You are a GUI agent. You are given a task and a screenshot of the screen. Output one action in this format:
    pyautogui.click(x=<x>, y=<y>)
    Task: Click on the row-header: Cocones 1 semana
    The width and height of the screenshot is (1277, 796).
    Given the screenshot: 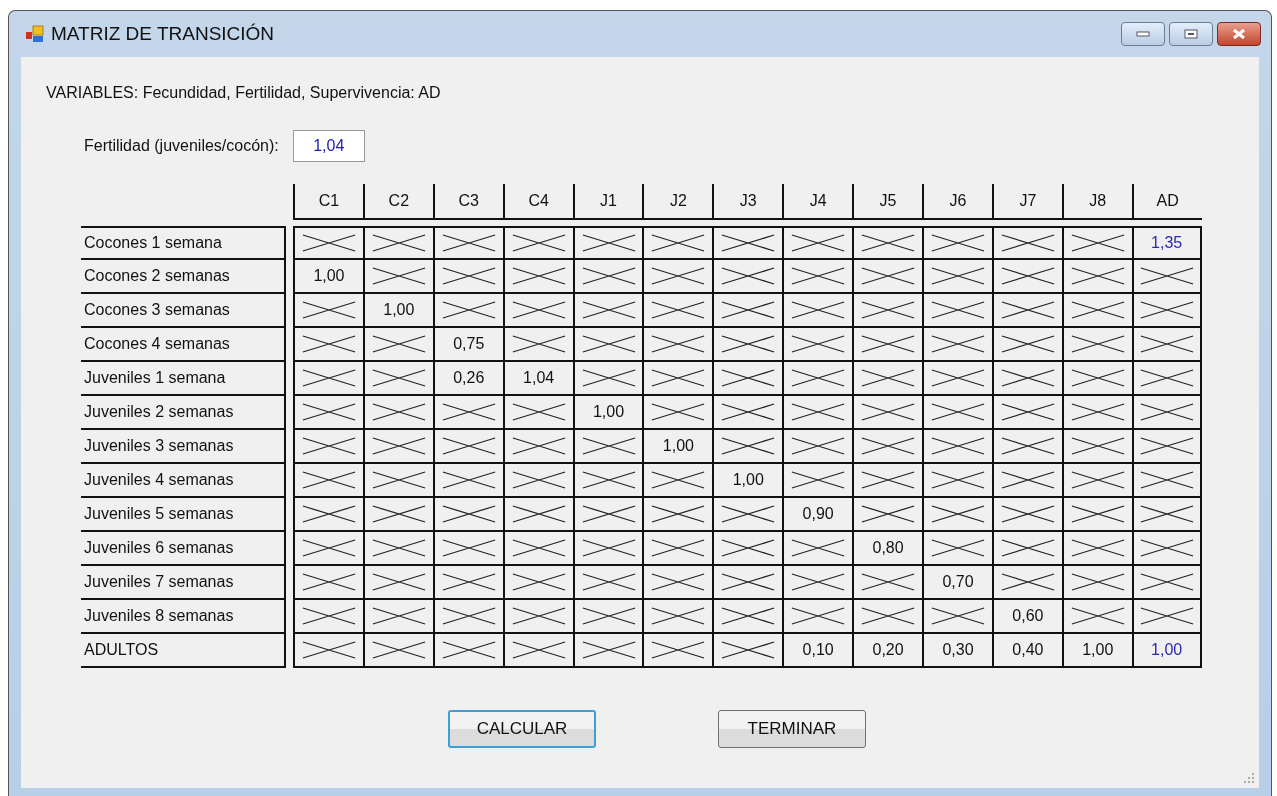 What is the action you would take?
    pyautogui.click(x=183, y=243)
    